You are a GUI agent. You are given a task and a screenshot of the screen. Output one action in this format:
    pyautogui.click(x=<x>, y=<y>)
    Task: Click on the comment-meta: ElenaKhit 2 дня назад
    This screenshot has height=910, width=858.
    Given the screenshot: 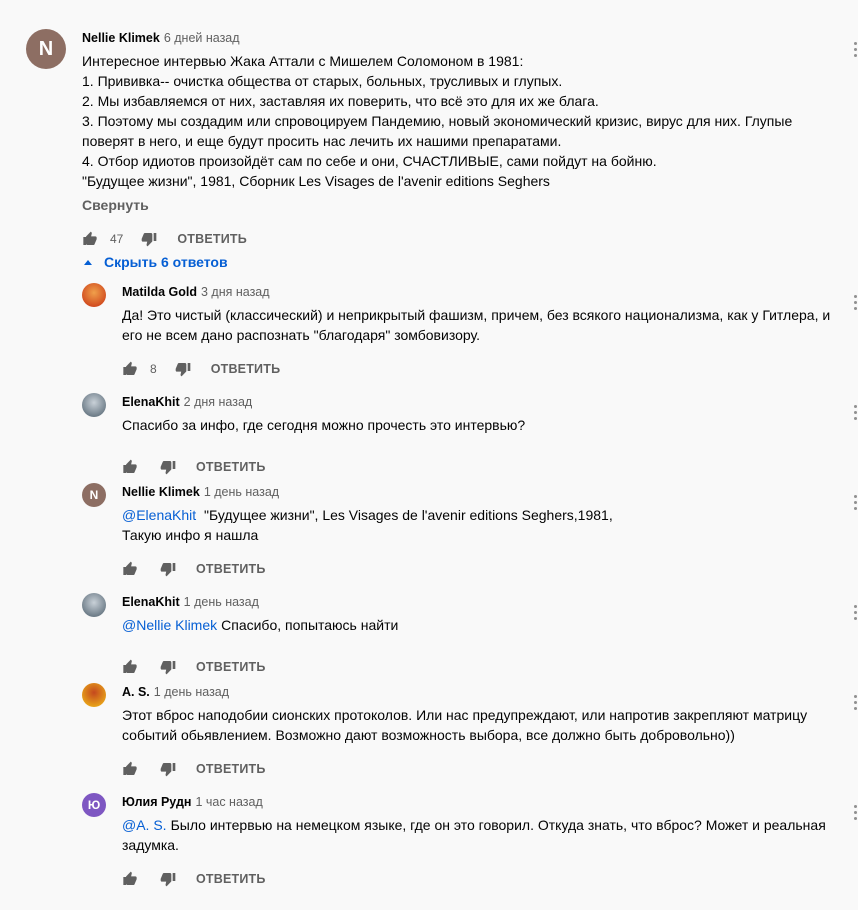 What is the action you would take?
    pyautogui.click(x=487, y=402)
    